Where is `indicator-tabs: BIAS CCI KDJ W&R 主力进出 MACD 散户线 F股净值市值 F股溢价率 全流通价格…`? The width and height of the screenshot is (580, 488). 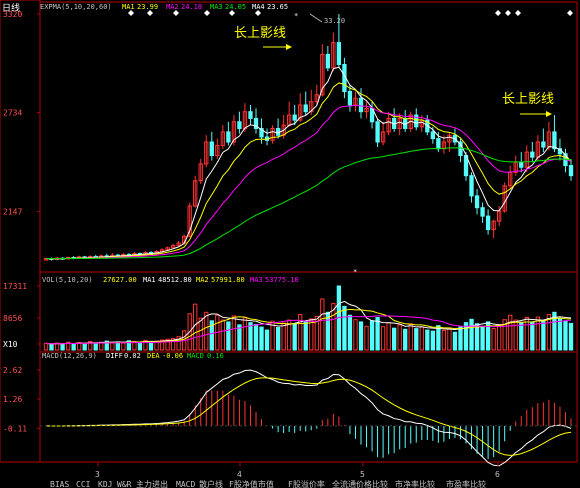 indicator-tabs: BIAS CCI KDJ W&R 主力进出 MACD 散户线 F股净值市值 F股溢价率 全流通价格… is located at coordinates (268, 483).